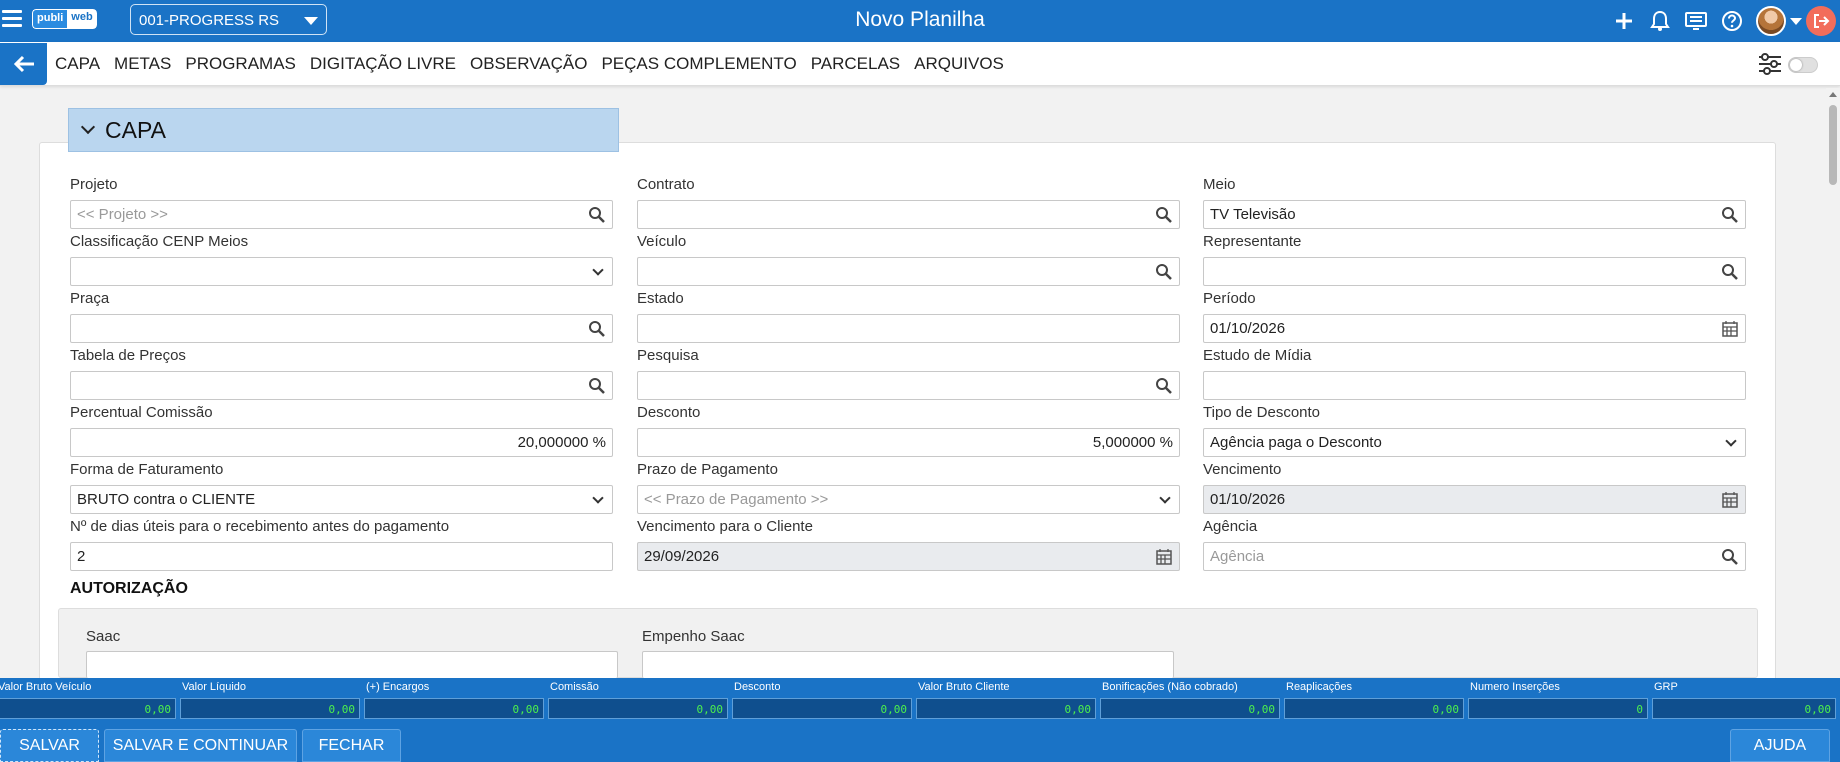 Image resolution: width=1840 pixels, height=762 pixels. I want to click on total-desconto: Desconto 0,00, so click(822, 700).